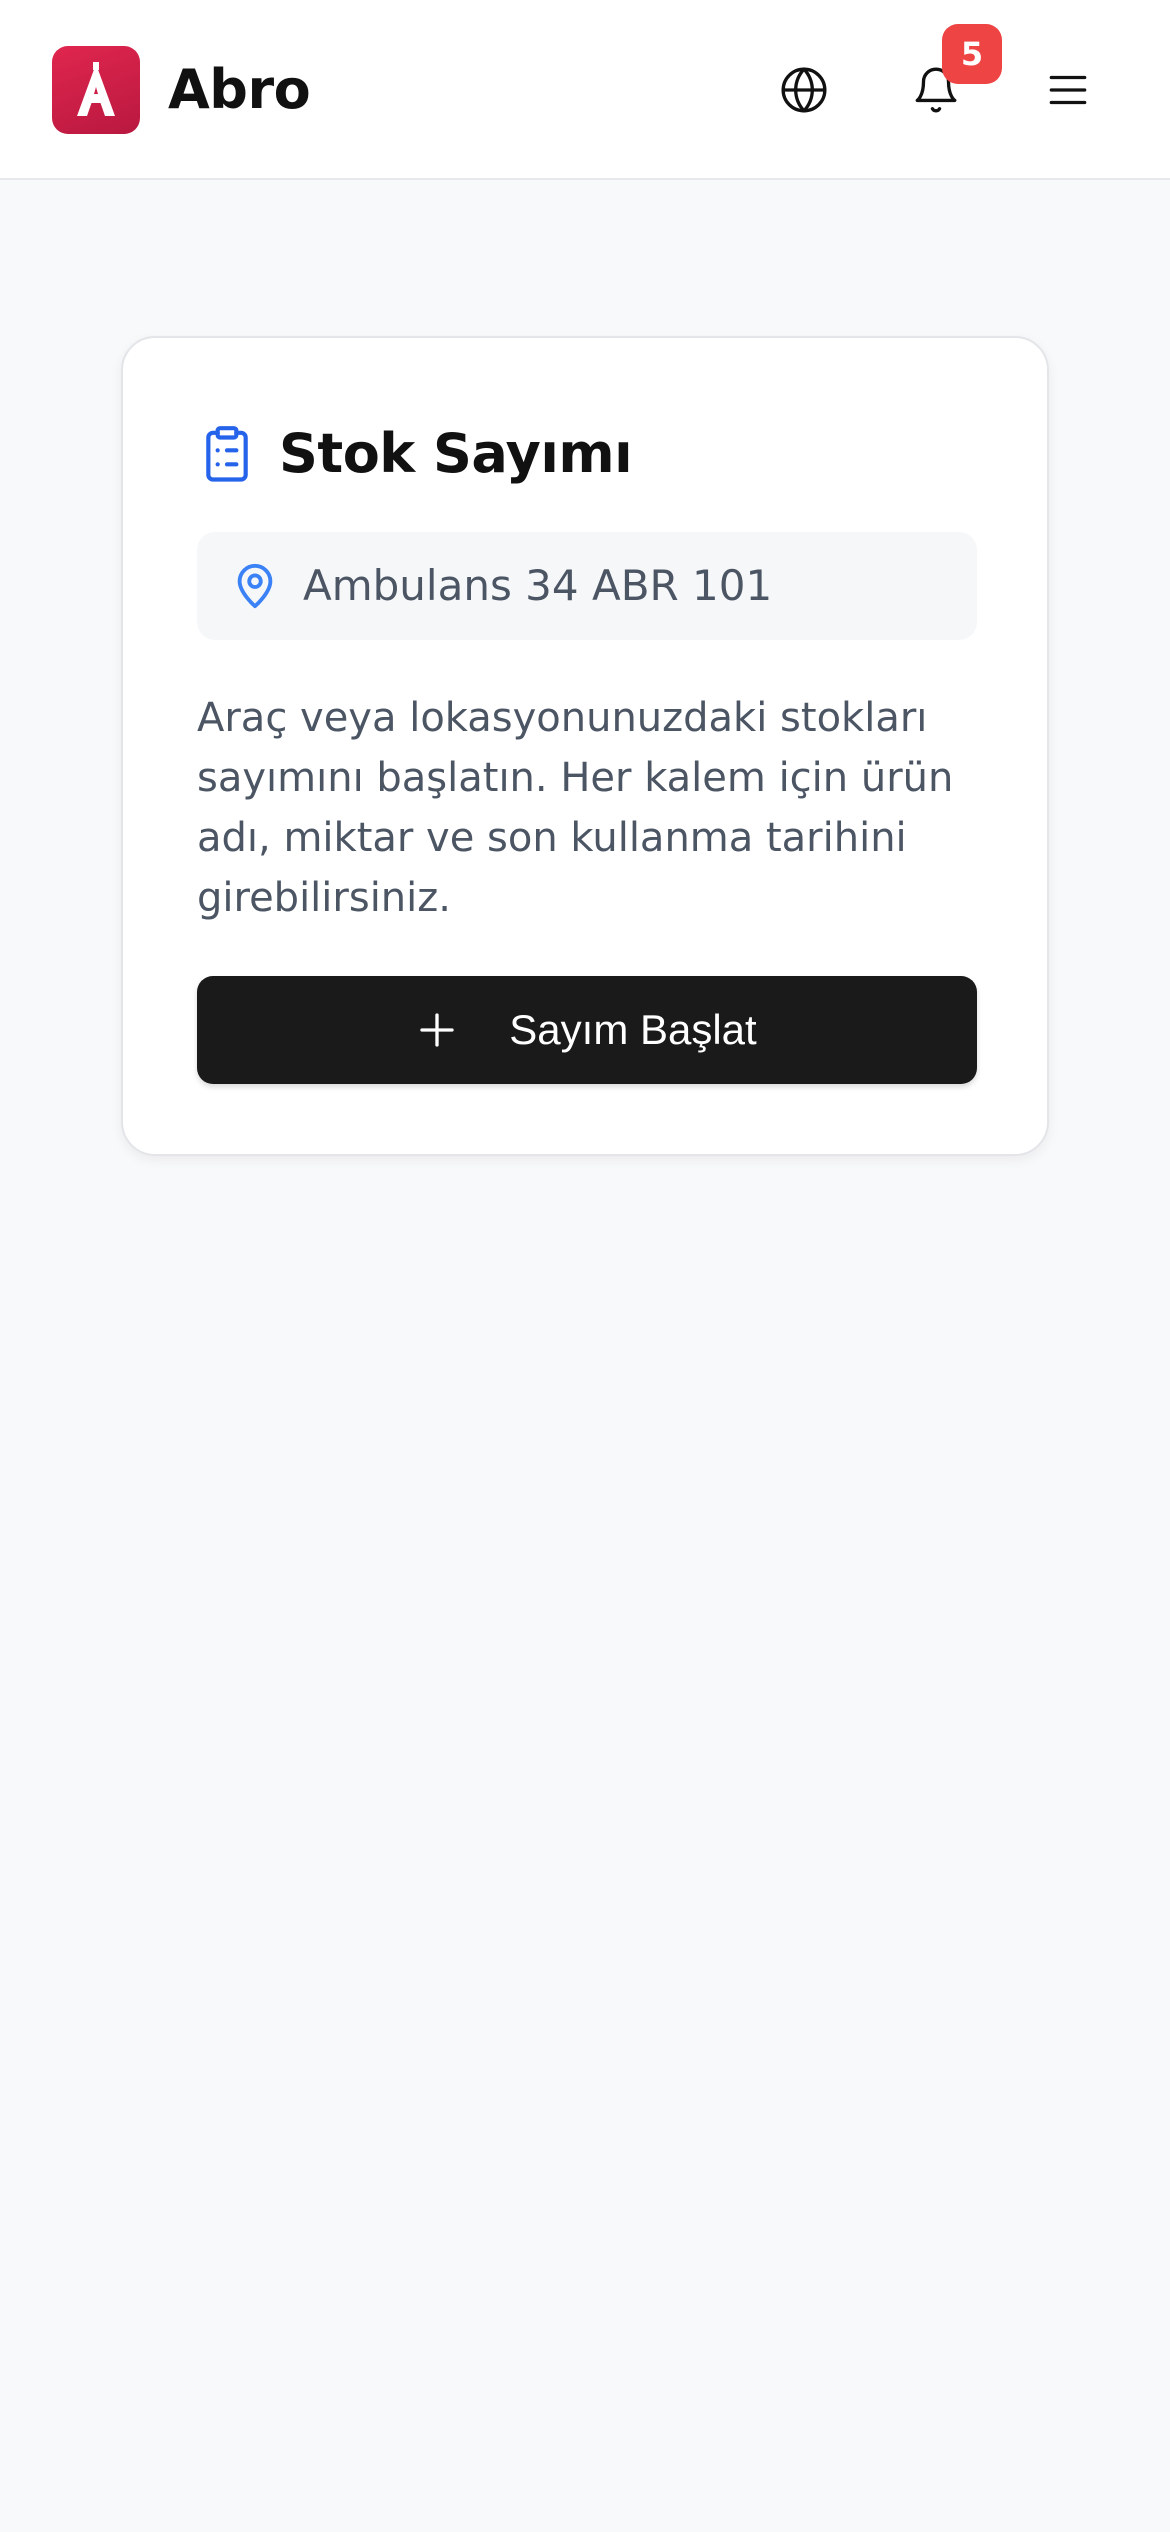  I want to click on language-button, so click(804, 90).